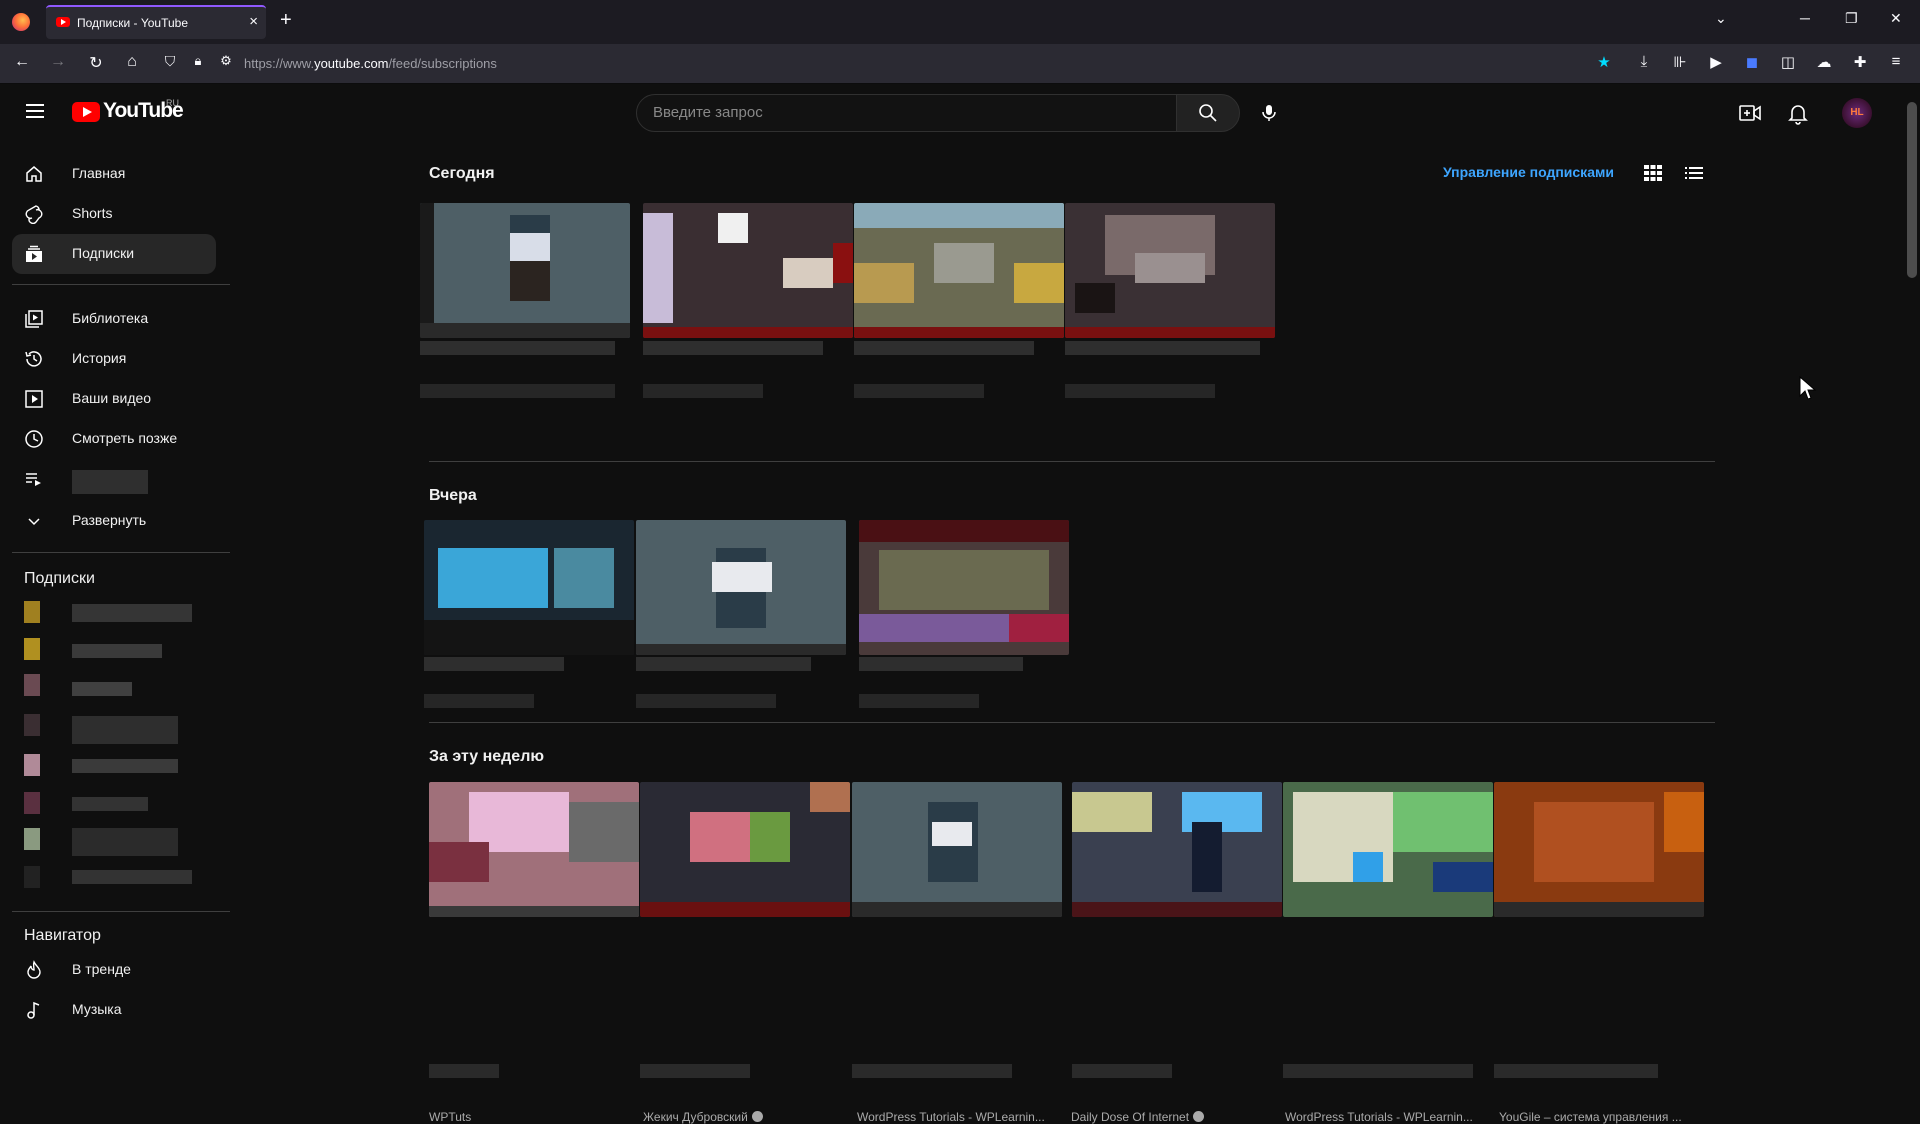 The image size is (1920, 1124). I want to click on app-menu-icon: ≡, so click(1896, 61).